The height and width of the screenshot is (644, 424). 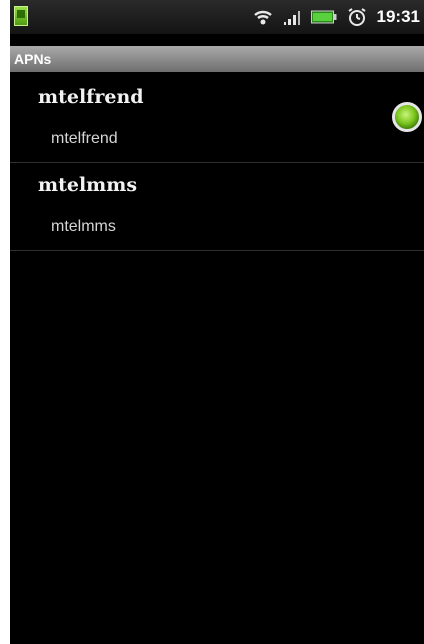 What do you see at coordinates (217, 59) in the screenshot?
I see `page-title: APNs` at bounding box center [217, 59].